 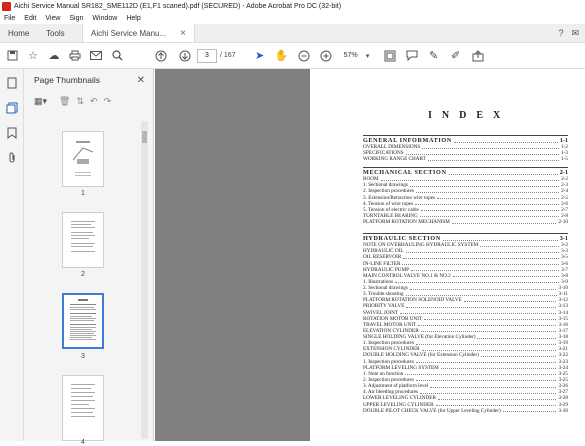 I want to click on tab-document: Aichi Service Manu... ×, so click(x=138, y=33).